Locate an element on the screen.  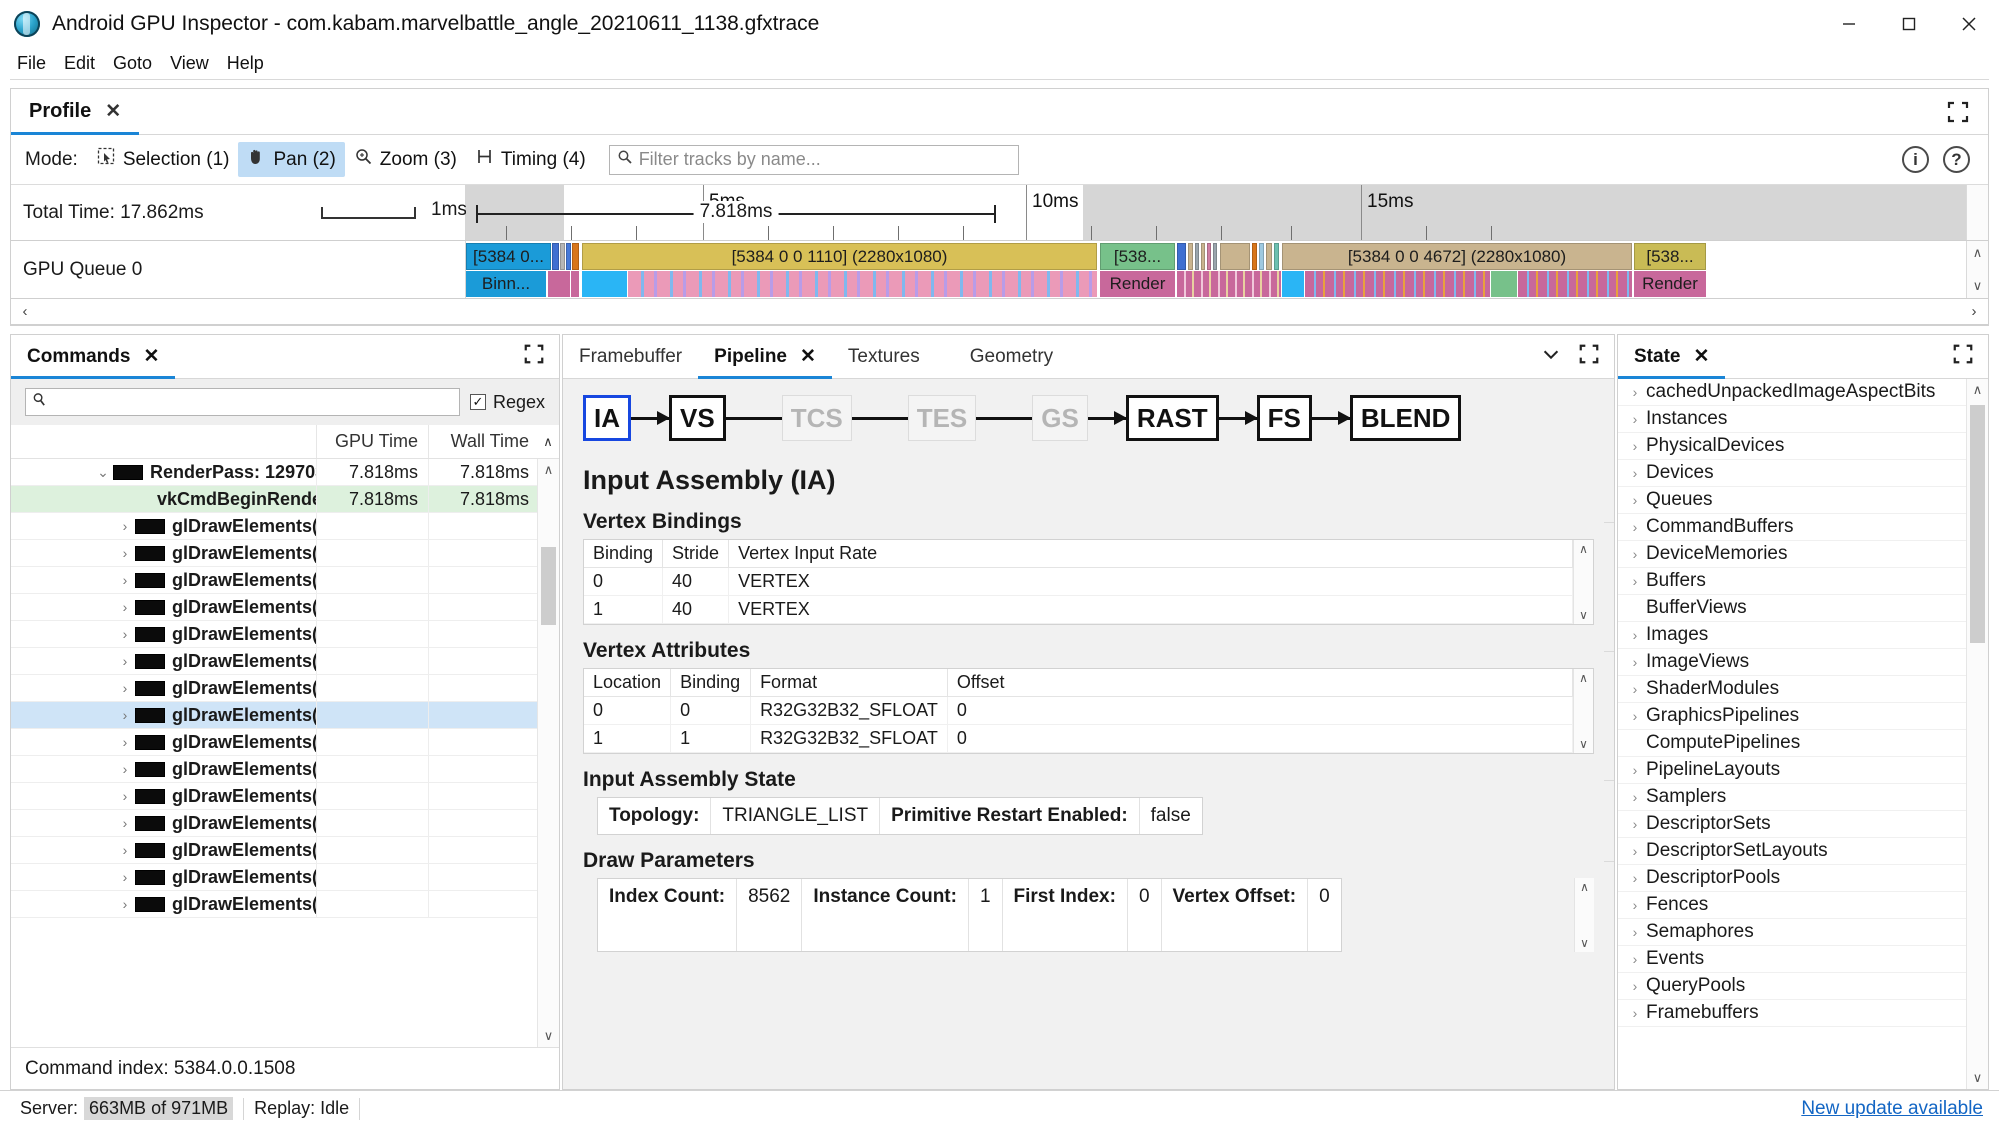
vertex-attributes-scrollbar: ∧ ∨ is located at coordinates (1583, 711).